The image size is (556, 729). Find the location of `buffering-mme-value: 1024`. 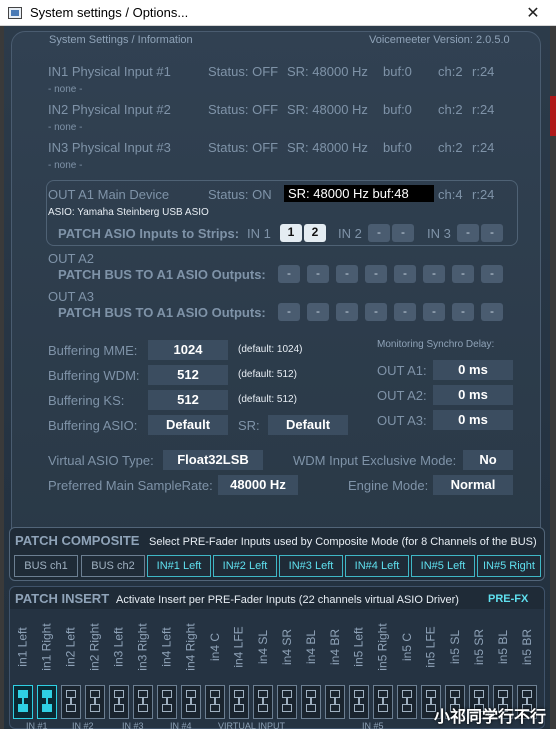

buffering-mme-value: 1024 is located at coordinates (188, 350).